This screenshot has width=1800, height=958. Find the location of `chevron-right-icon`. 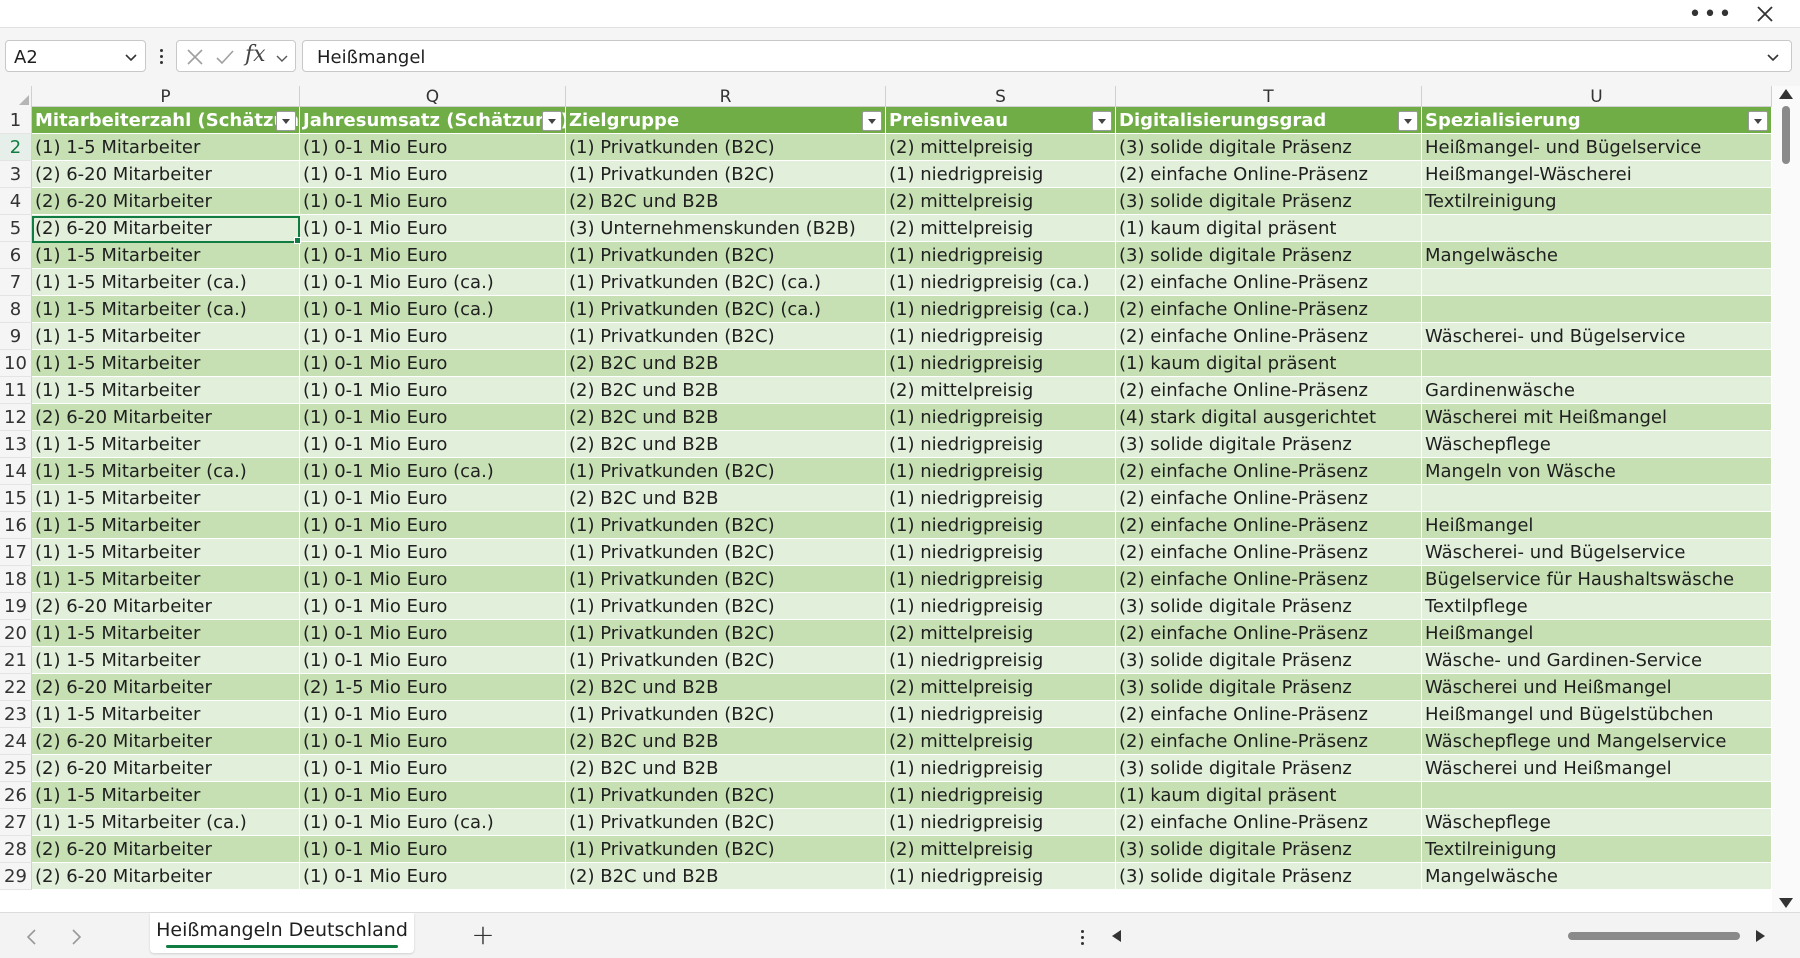

chevron-right-icon is located at coordinates (76, 937).